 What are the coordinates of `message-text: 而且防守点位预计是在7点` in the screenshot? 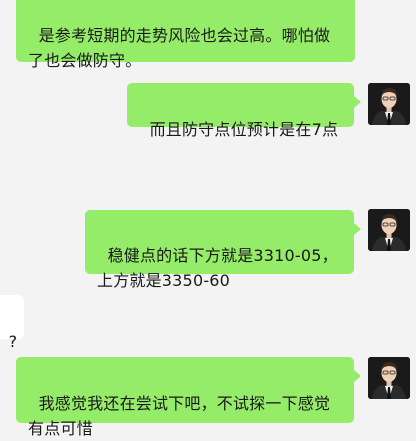 It's located at (244, 129).